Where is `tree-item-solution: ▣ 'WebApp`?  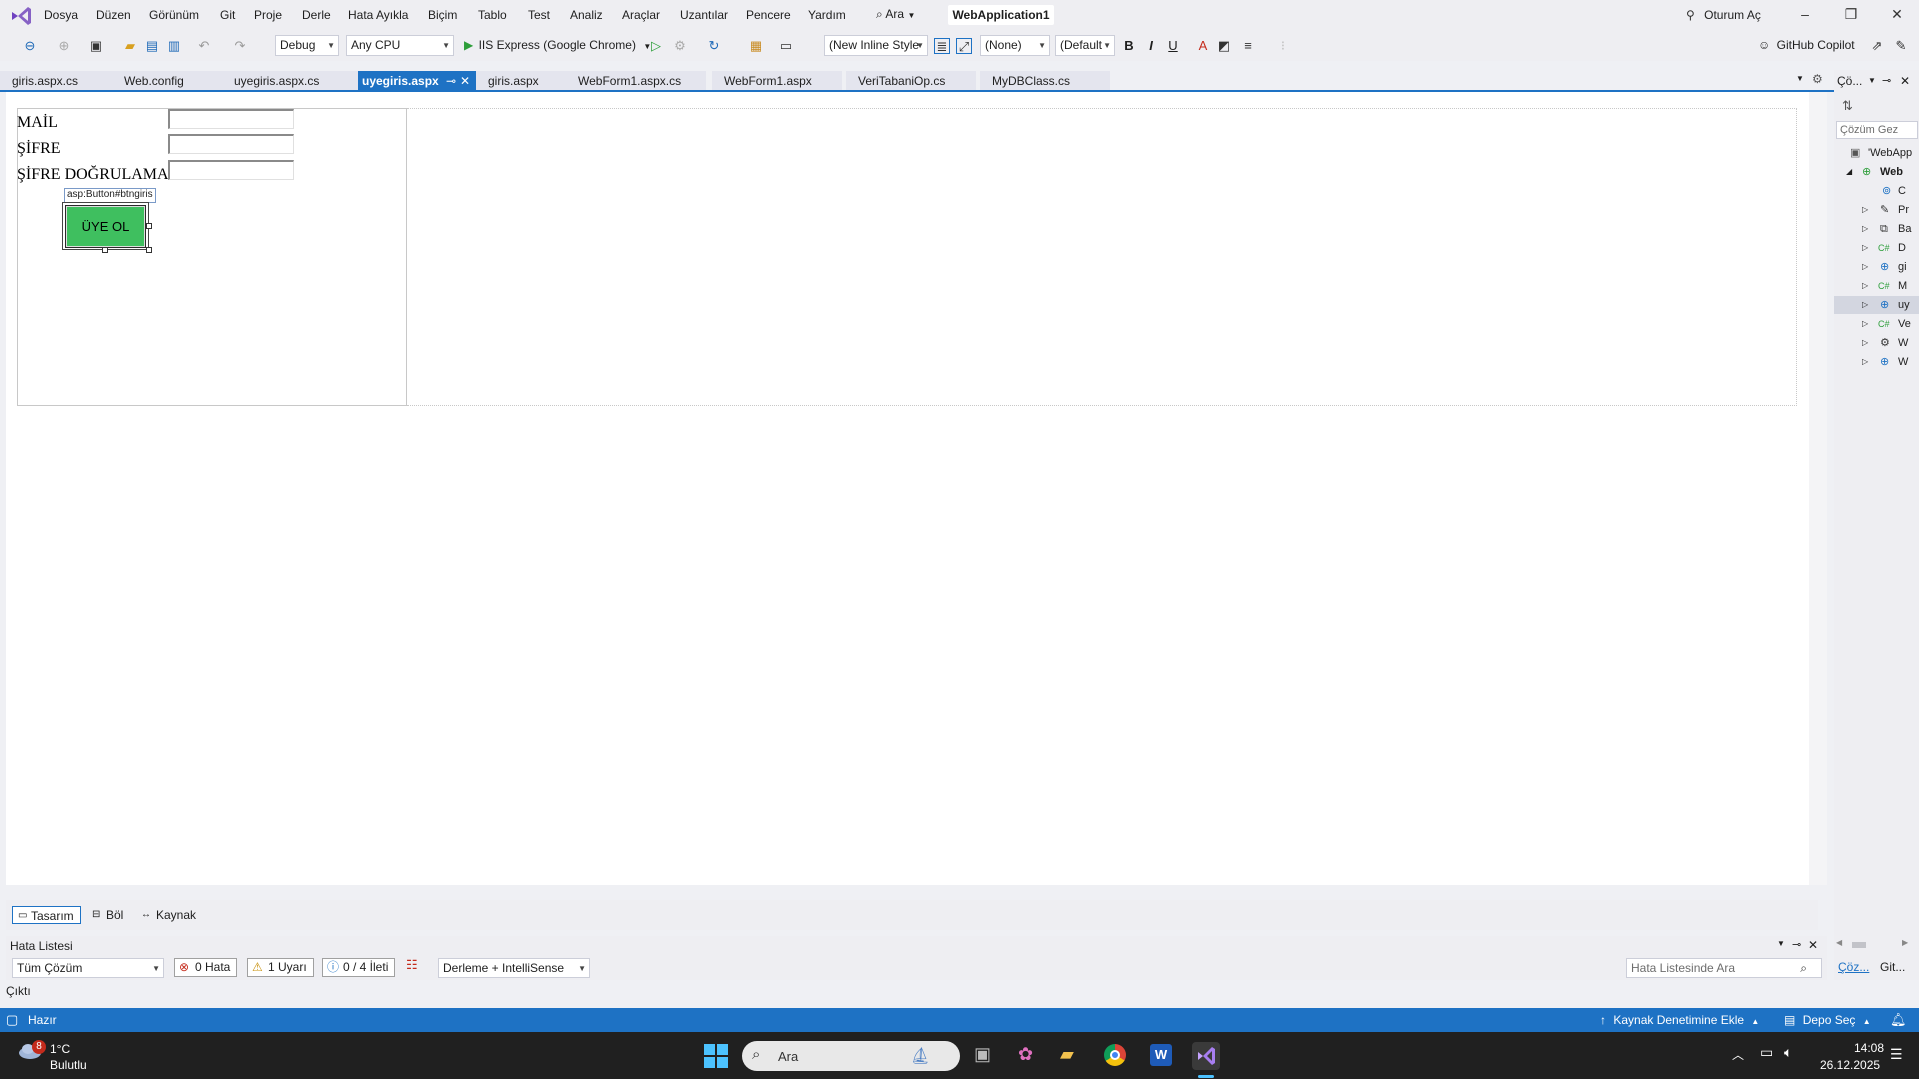
tree-item-solution: ▣ 'WebApp is located at coordinates (1876, 153).